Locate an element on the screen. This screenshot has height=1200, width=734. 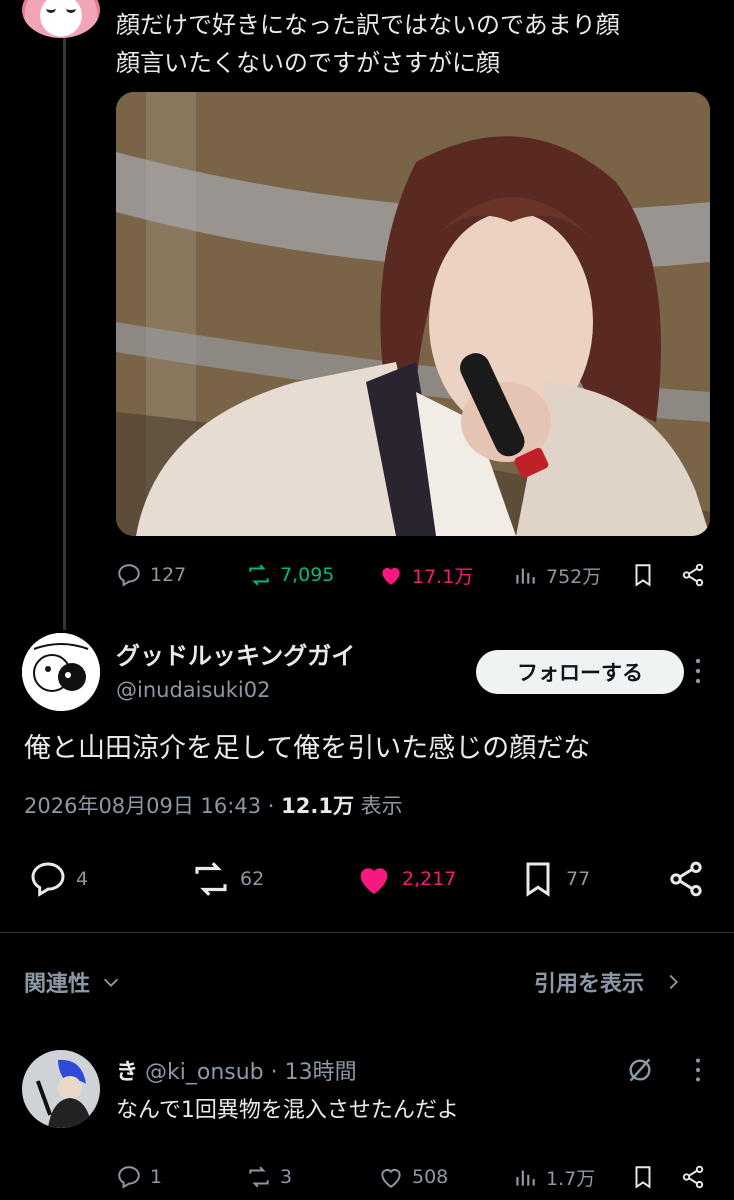
author-avatar is located at coordinates (61, 672).